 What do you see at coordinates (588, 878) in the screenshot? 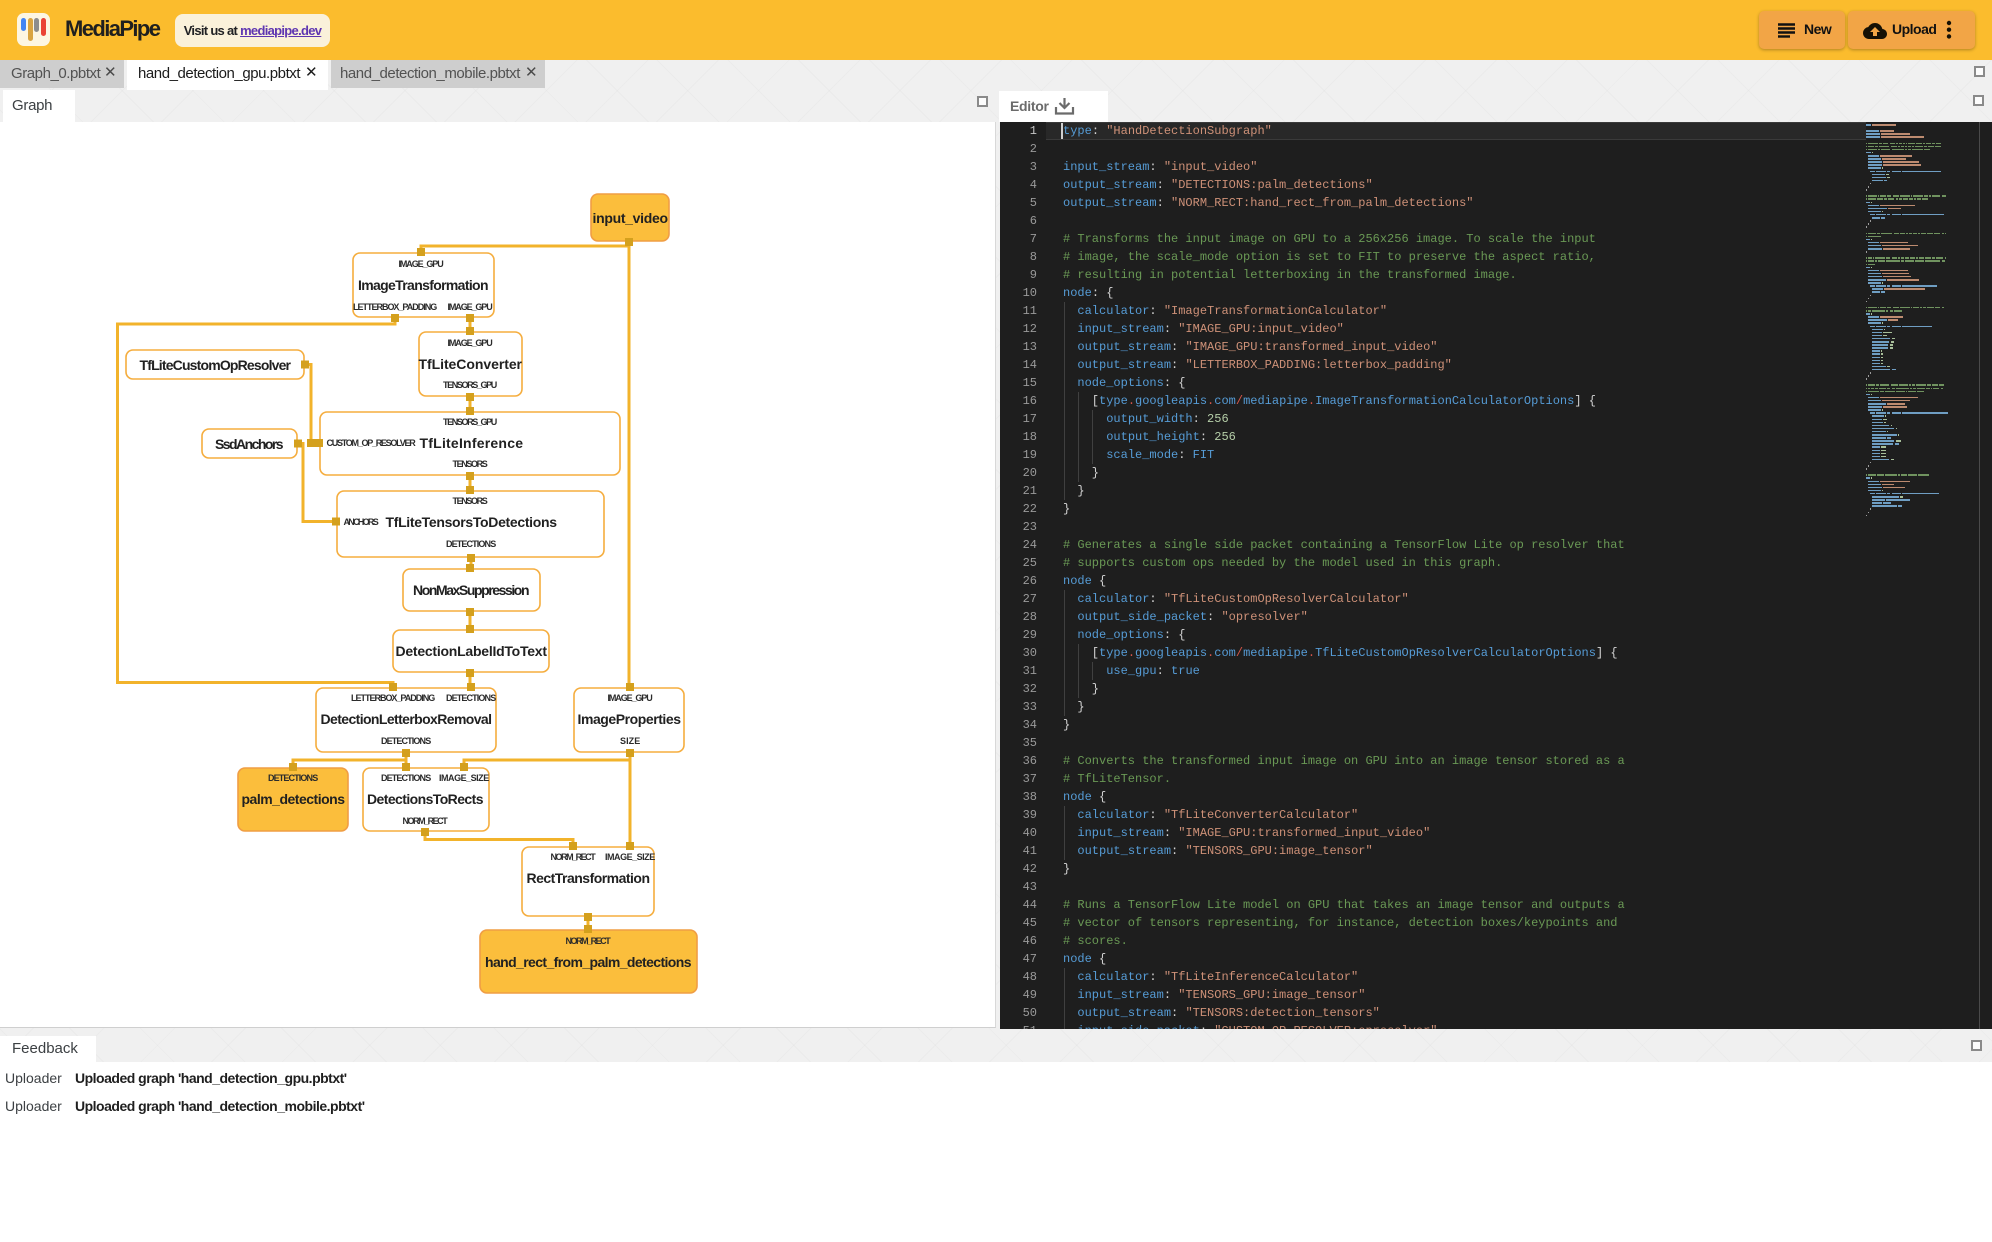
I see `svg-text: RectTransformation` at bounding box center [588, 878].